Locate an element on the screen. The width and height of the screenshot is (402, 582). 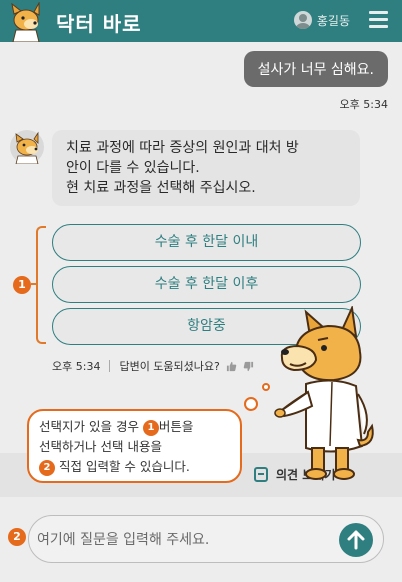
divider is located at coordinates (110, 366).